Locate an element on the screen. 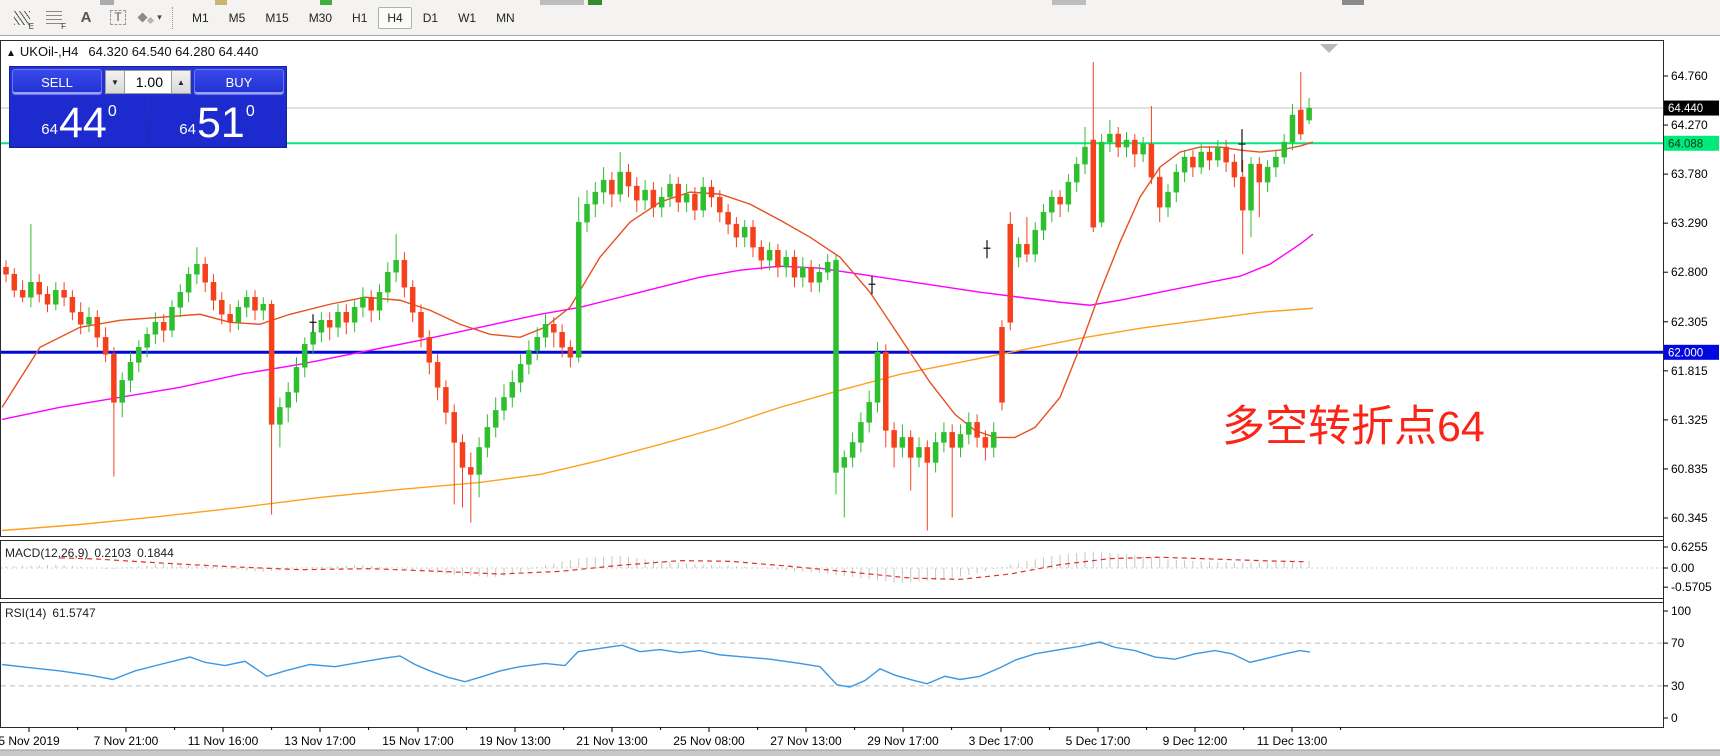 This screenshot has width=1720, height=756. svg-text: 0 is located at coordinates (1674, 718).